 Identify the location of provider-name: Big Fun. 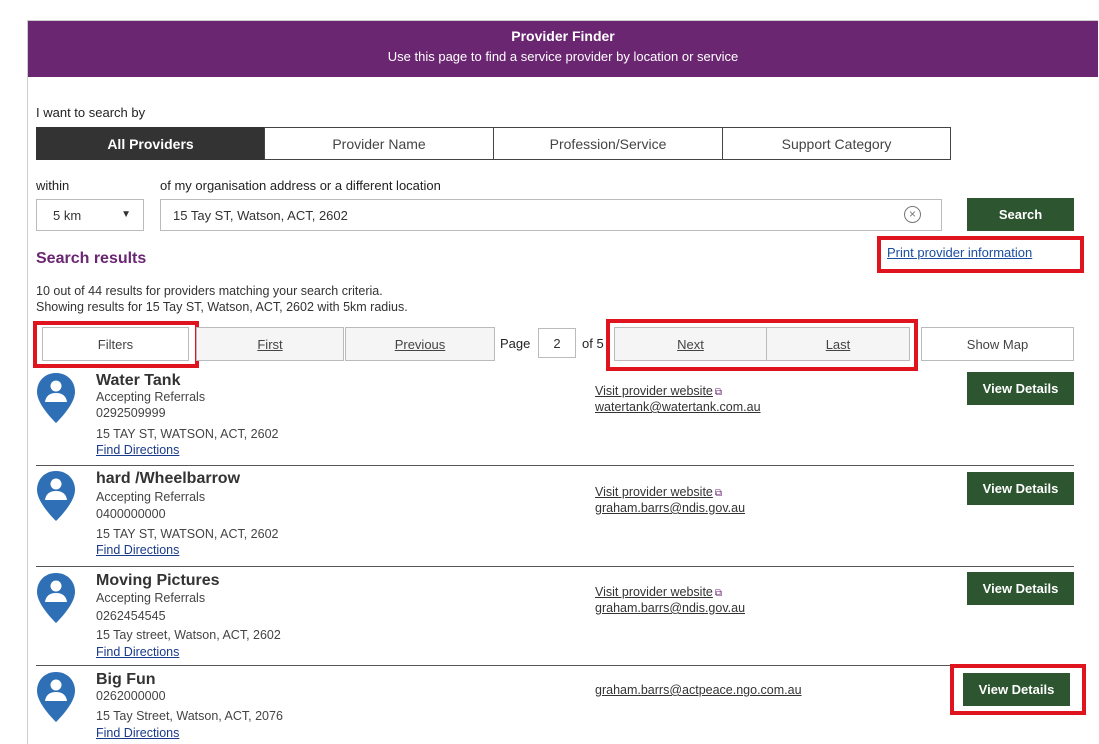
(126, 679).